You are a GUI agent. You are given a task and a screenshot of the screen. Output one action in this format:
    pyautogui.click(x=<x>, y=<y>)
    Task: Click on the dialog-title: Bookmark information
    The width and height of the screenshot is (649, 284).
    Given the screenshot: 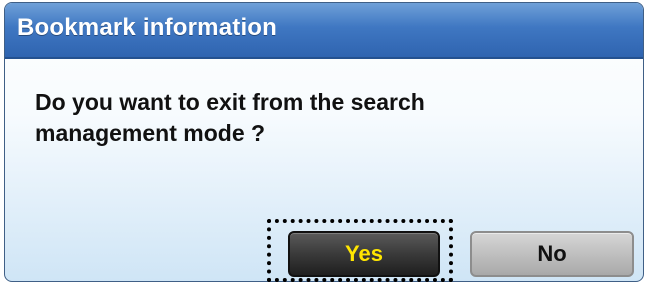 What is the action you would take?
    pyautogui.click(x=147, y=27)
    